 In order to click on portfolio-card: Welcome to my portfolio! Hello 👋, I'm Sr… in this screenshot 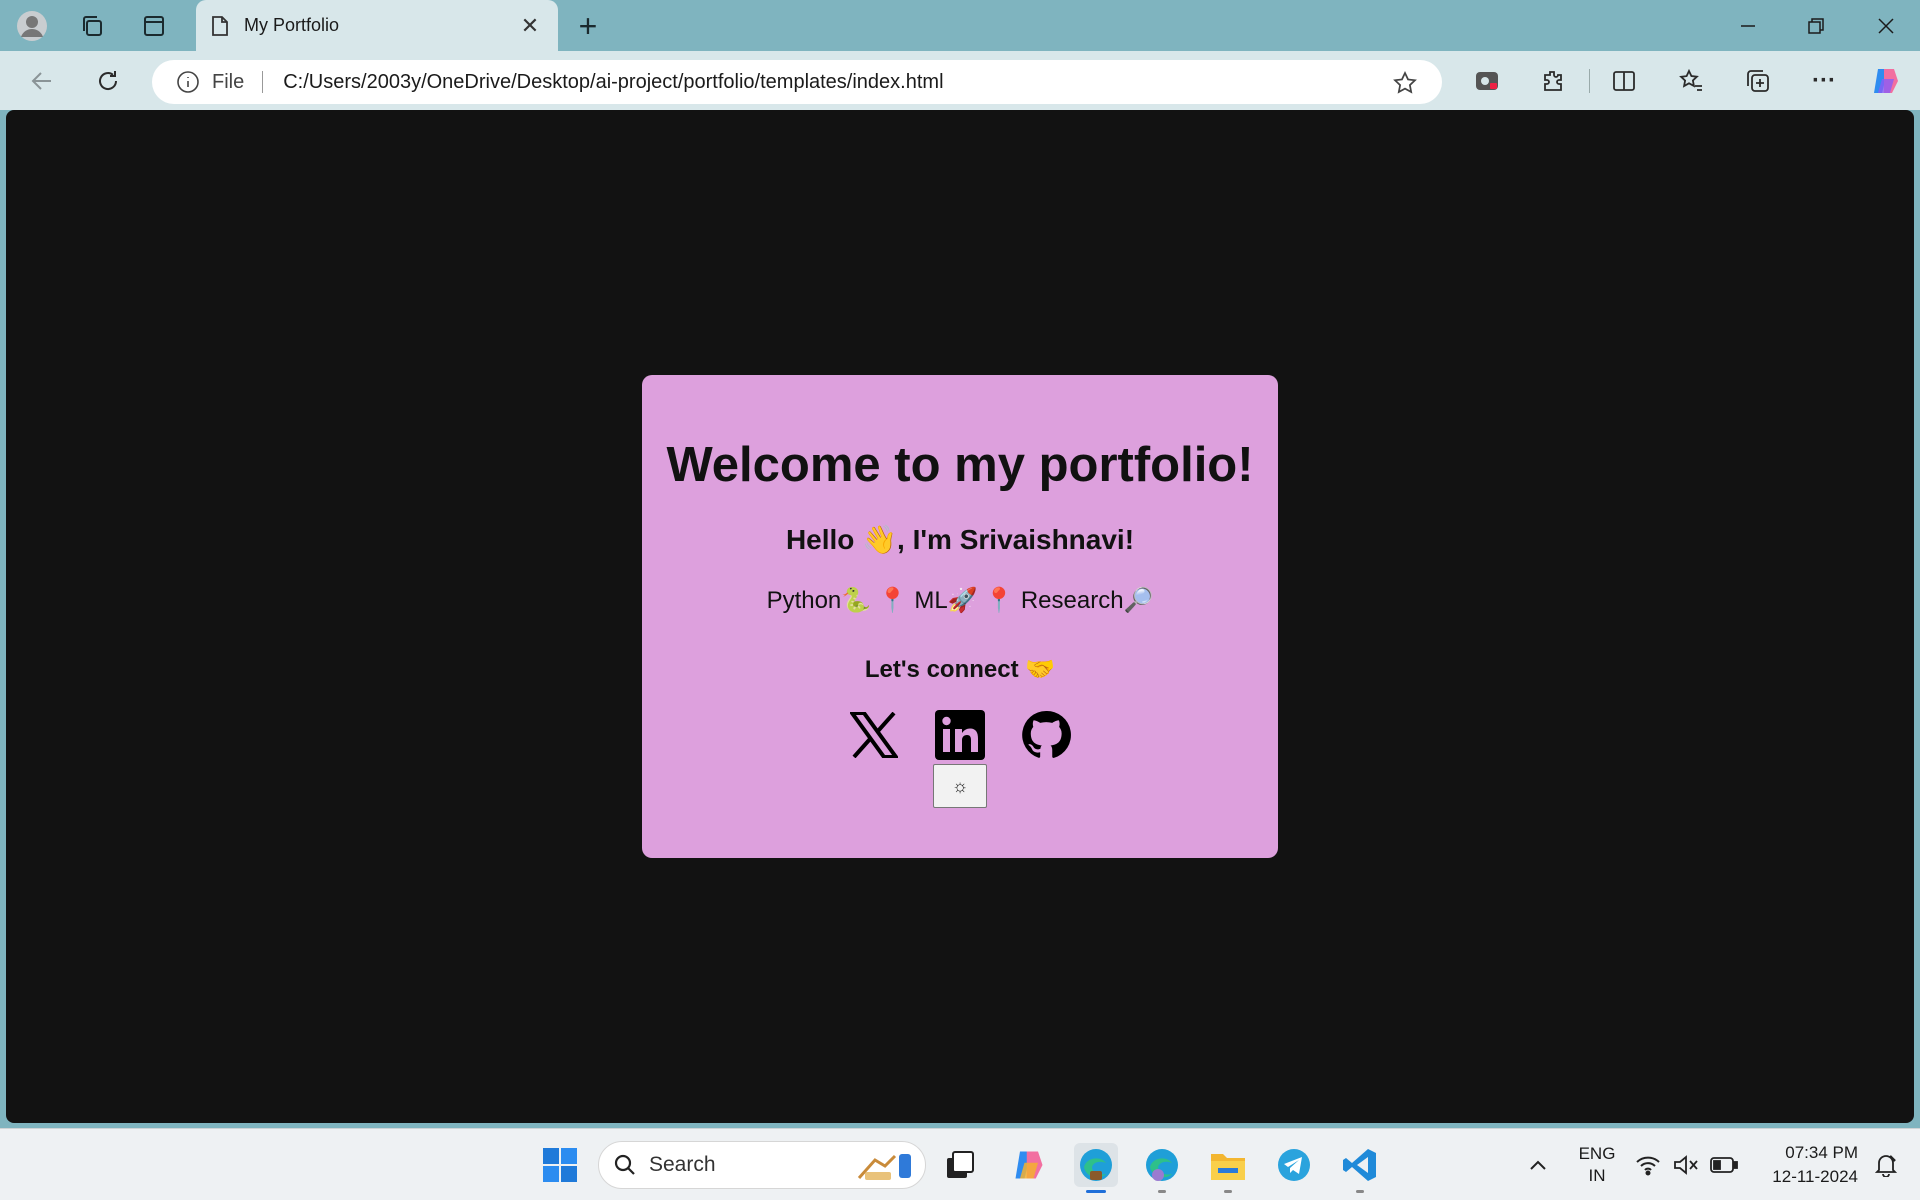, I will do `click(960, 616)`.